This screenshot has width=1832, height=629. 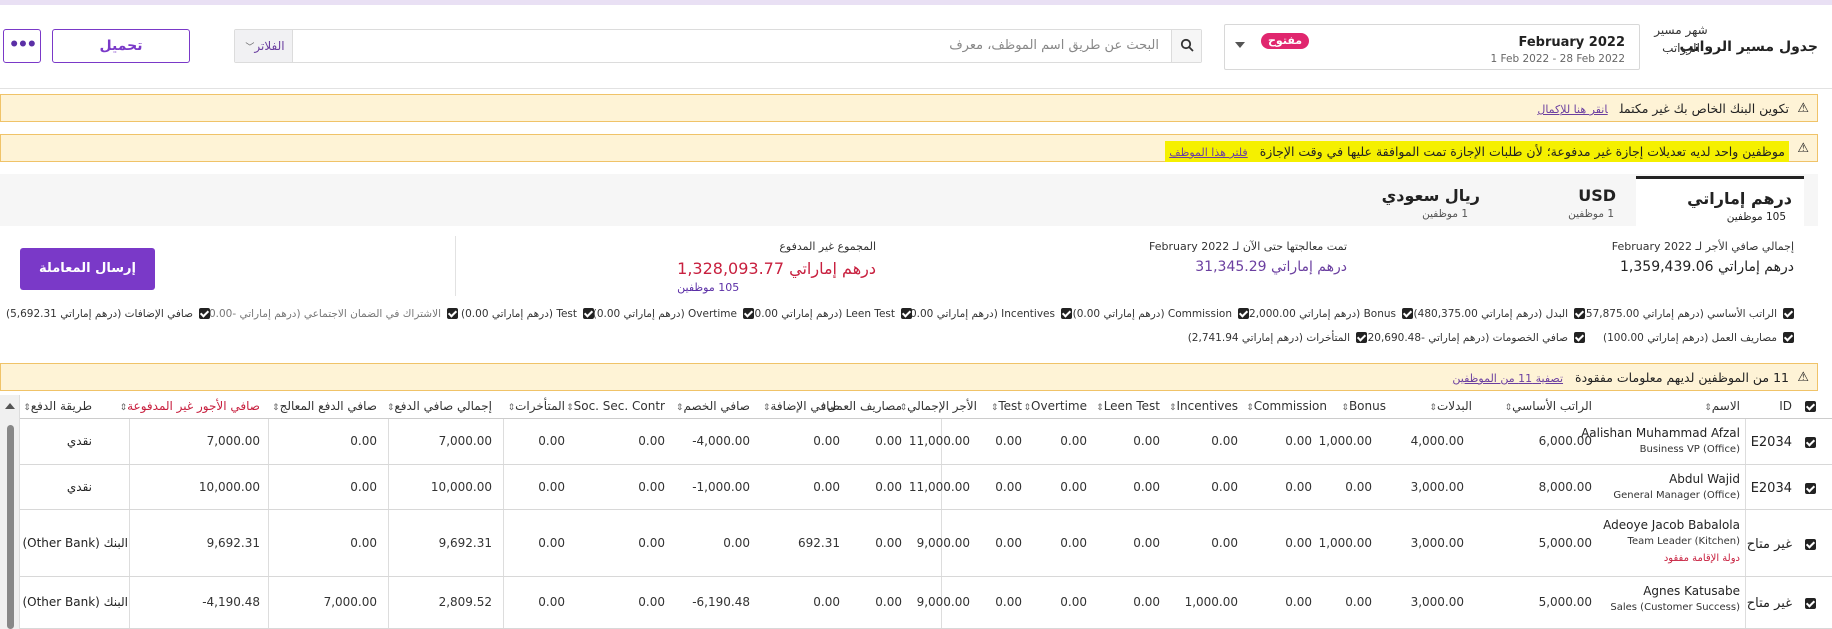 What do you see at coordinates (1054, 45) in the screenshot?
I see `search-input: البحث عن طريق اسم الموظف، معرف` at bounding box center [1054, 45].